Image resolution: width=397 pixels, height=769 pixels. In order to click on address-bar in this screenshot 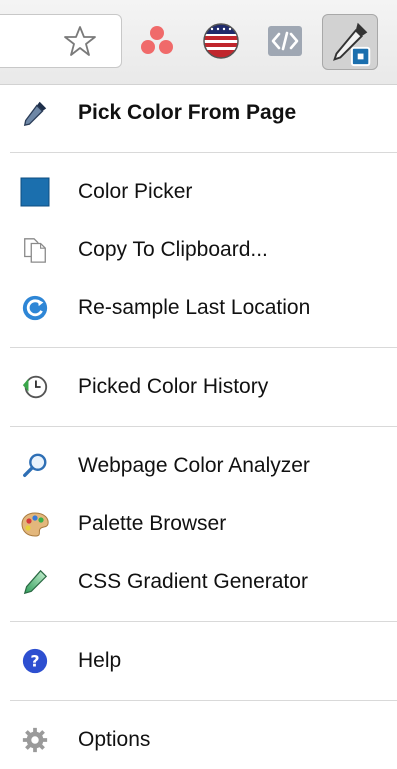, I will do `click(61, 41)`.